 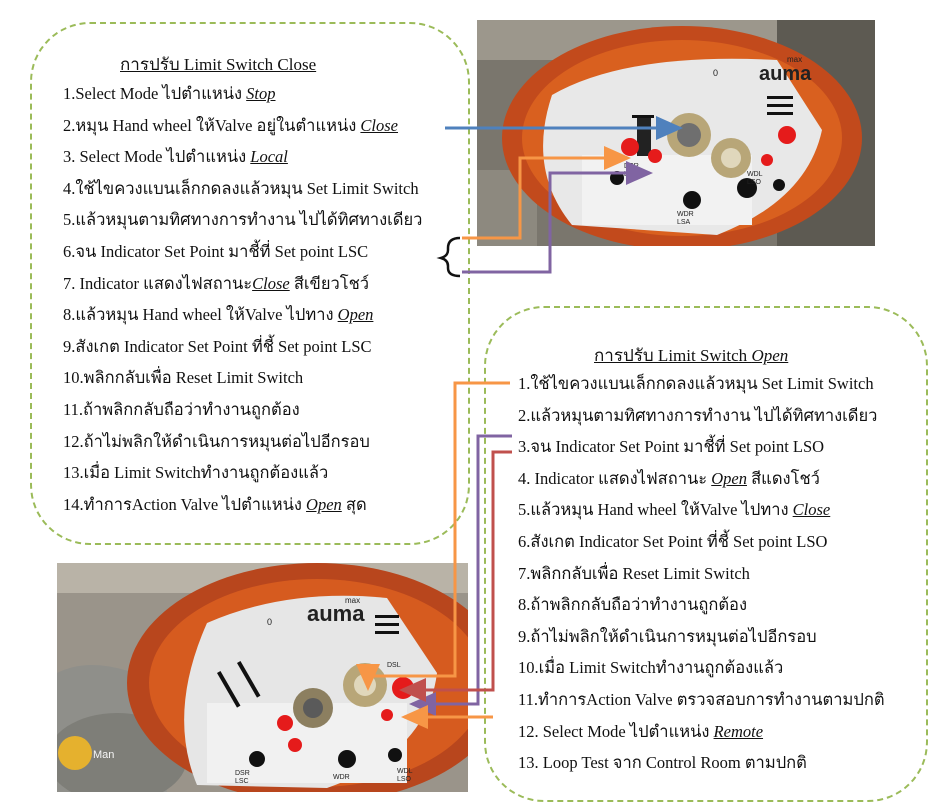 I want to click on close-step-14: 14.ทำการAction Valve ไปตำแหน่ง Open สุด, so click(x=215, y=505).